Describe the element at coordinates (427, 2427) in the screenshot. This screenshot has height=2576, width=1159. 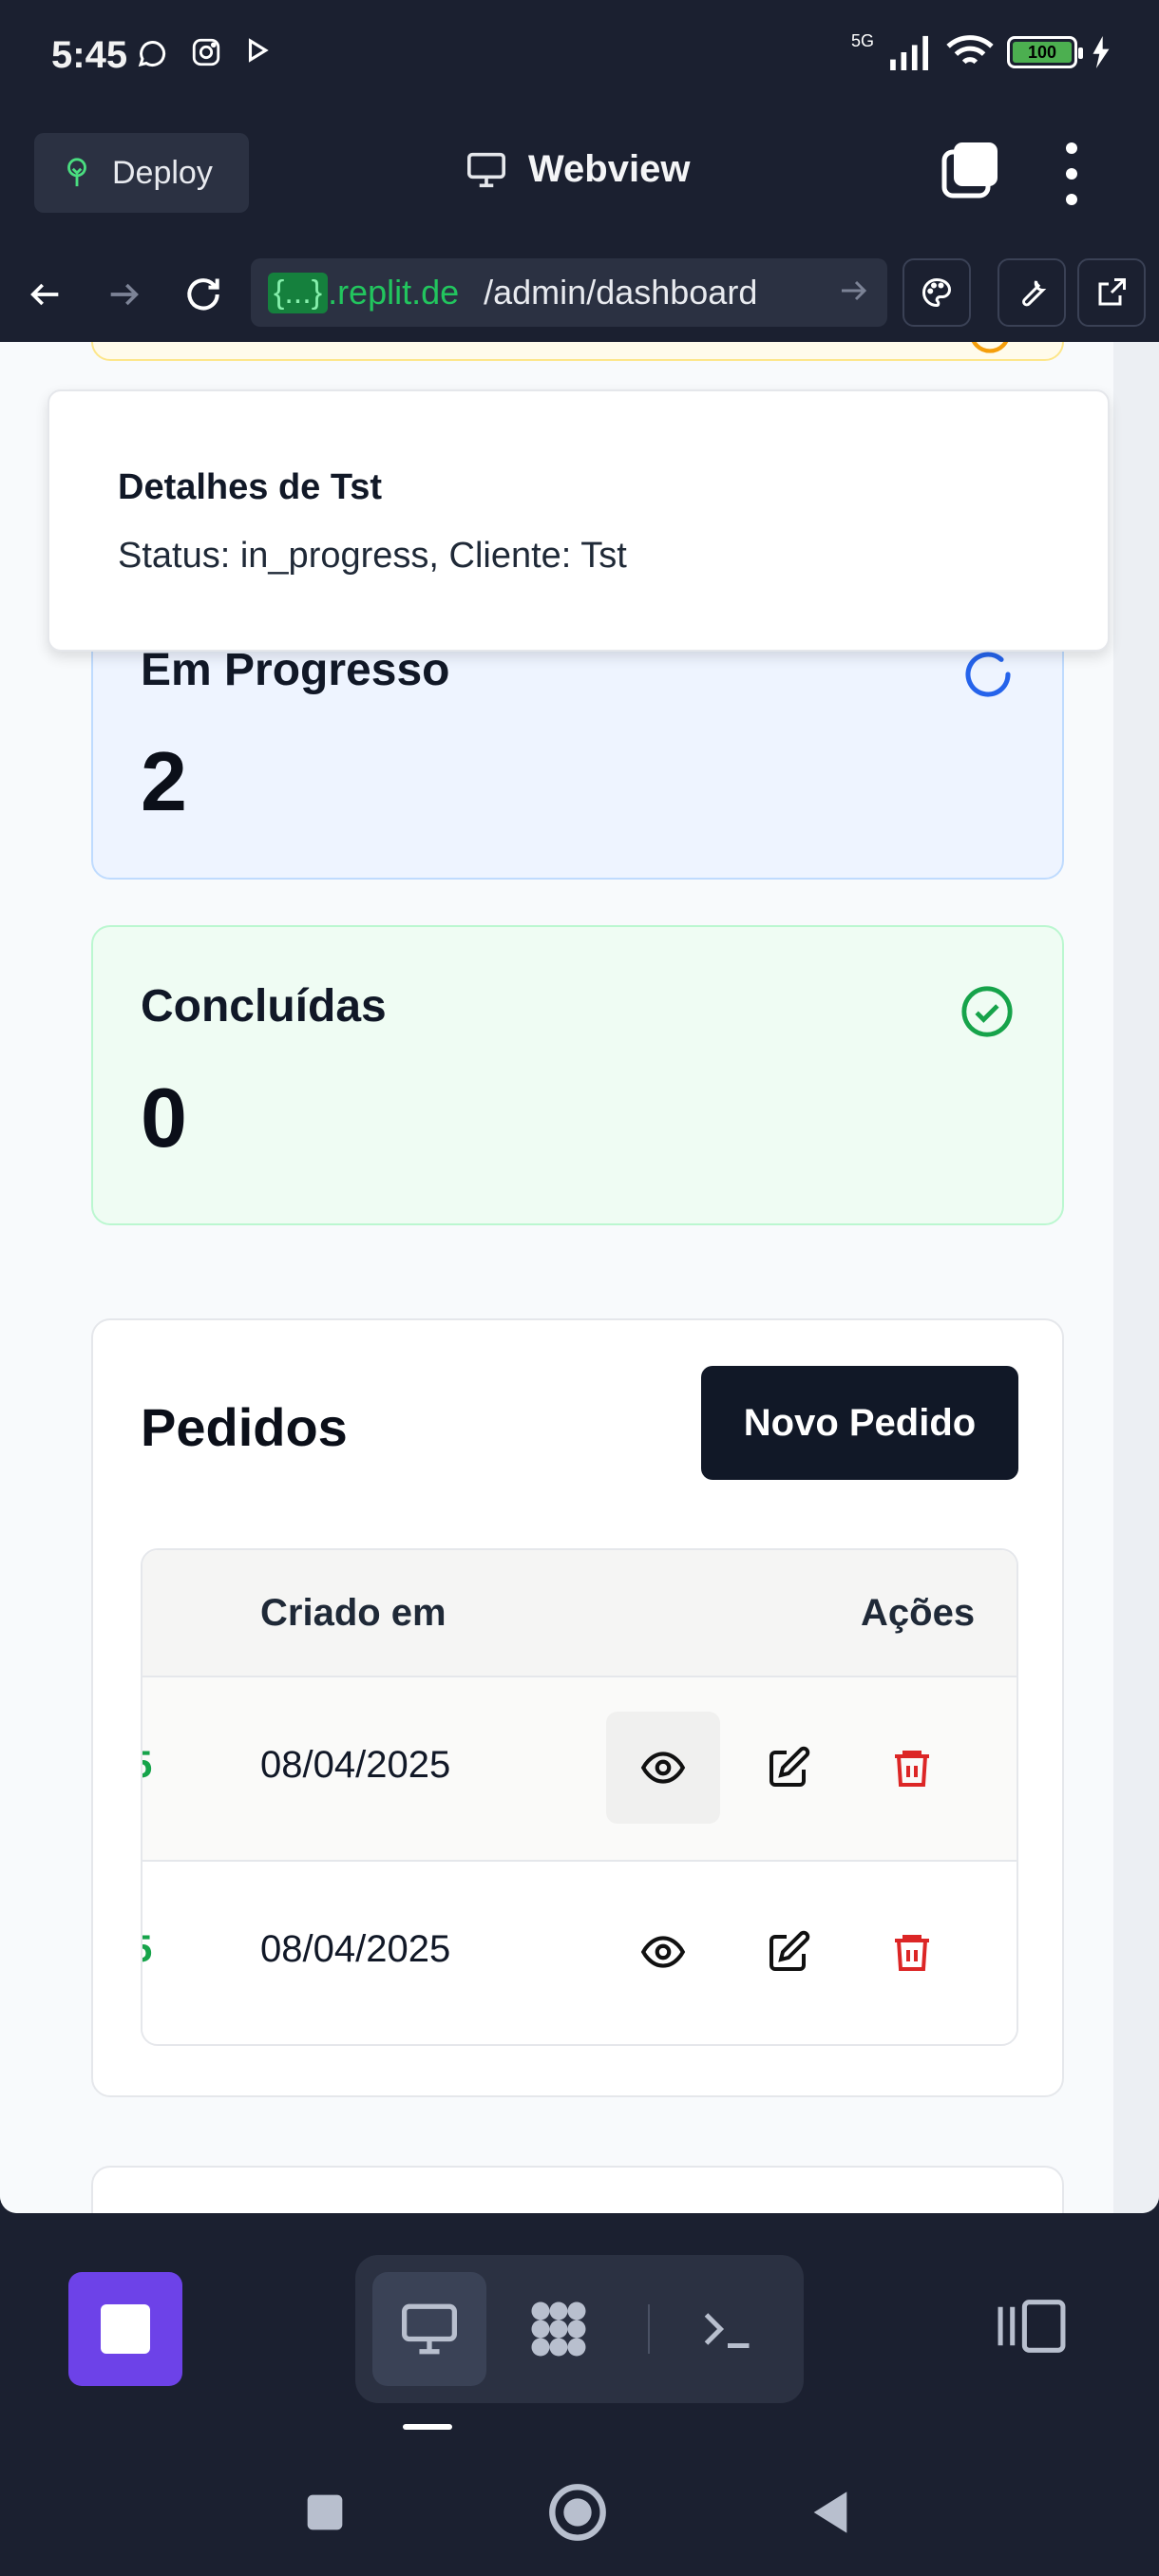
I see `home-indicator` at that location.